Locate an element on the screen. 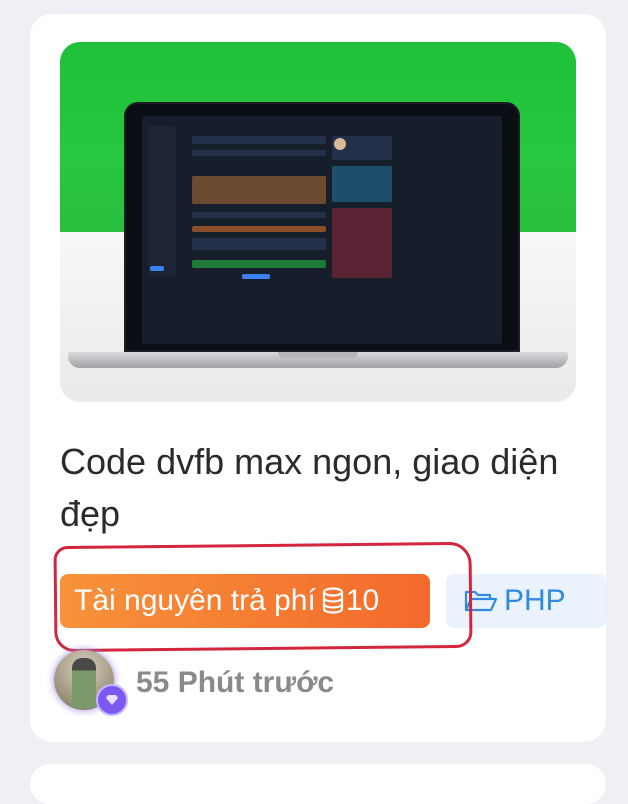  post-title: Code dvfb max ngon, giao diện đẹp is located at coordinates (320, 488).